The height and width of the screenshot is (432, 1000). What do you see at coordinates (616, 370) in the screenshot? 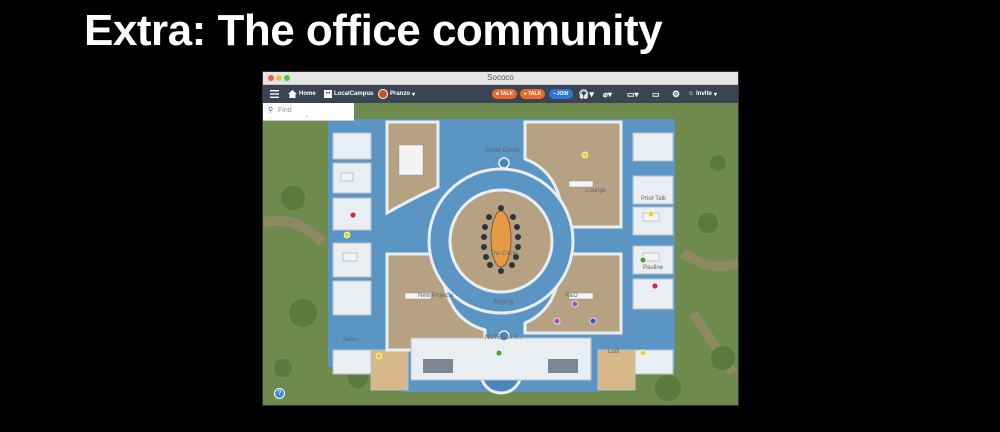
I see `room-lodi` at bounding box center [616, 370].